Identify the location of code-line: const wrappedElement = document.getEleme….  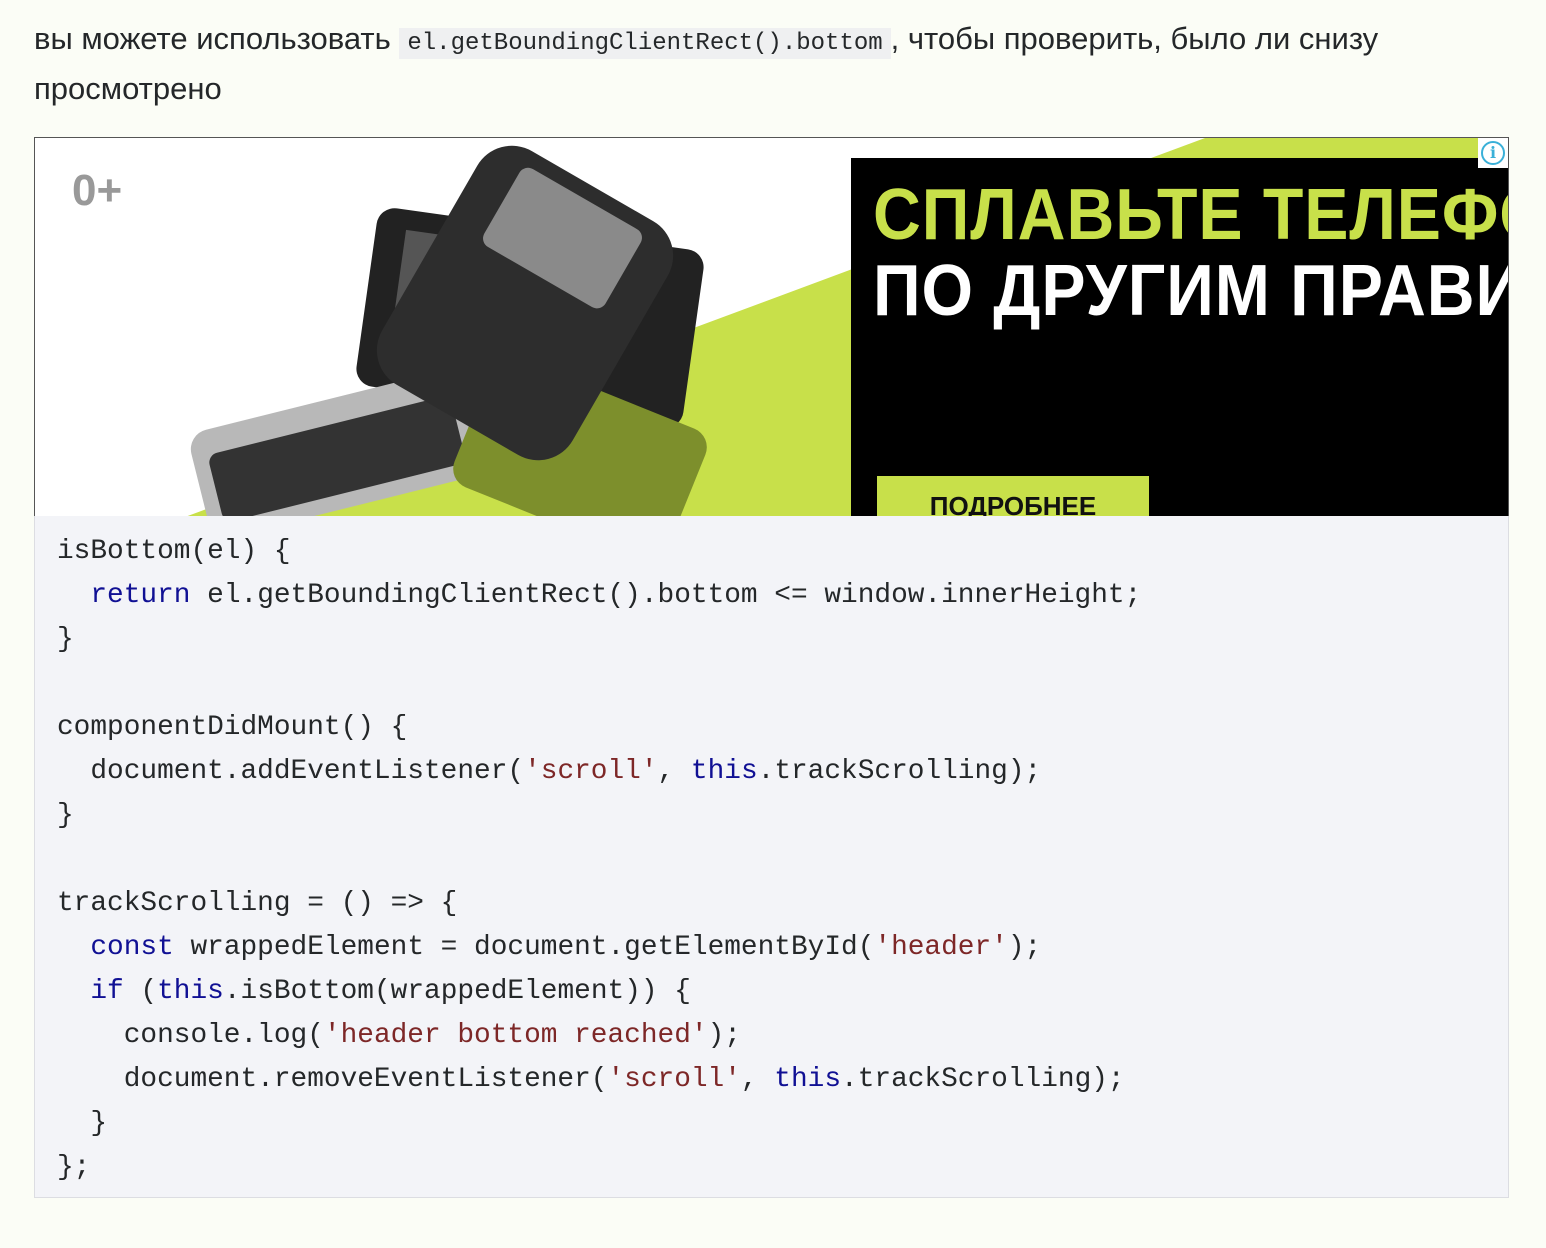
(782, 948).